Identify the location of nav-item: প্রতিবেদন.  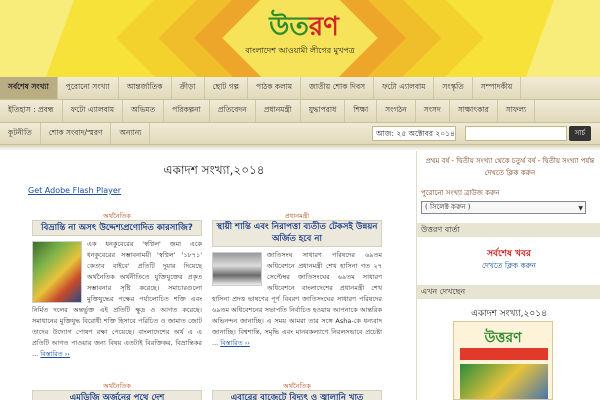
(233, 111).